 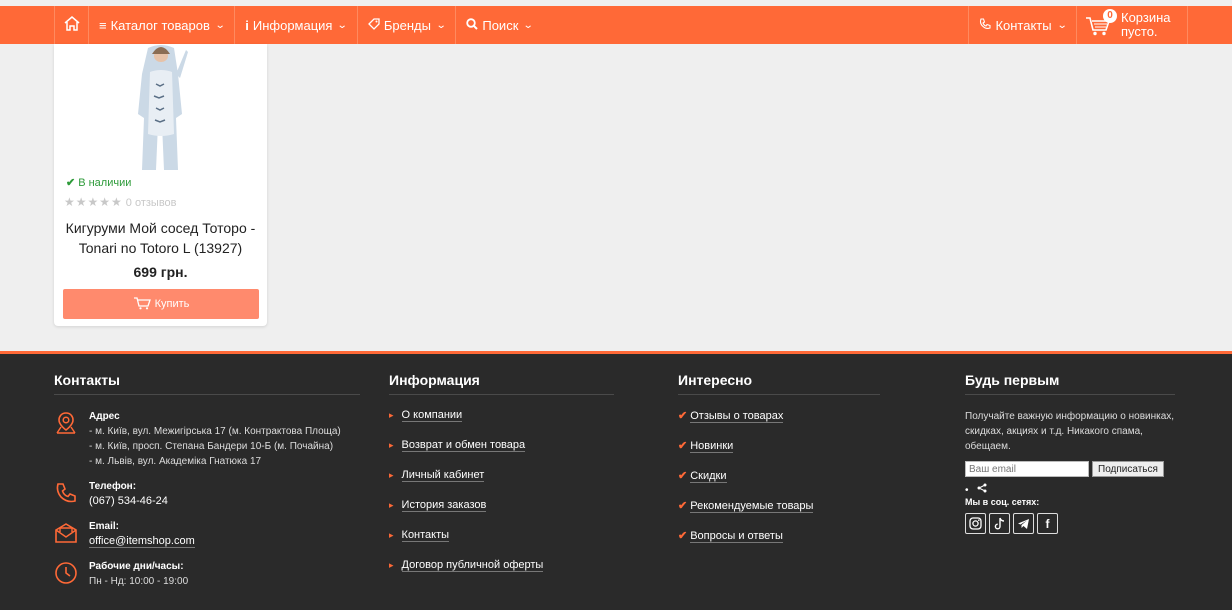 What do you see at coordinates (472, 565) in the screenshot?
I see `footer-link-label: Договор публичной оферты` at bounding box center [472, 565].